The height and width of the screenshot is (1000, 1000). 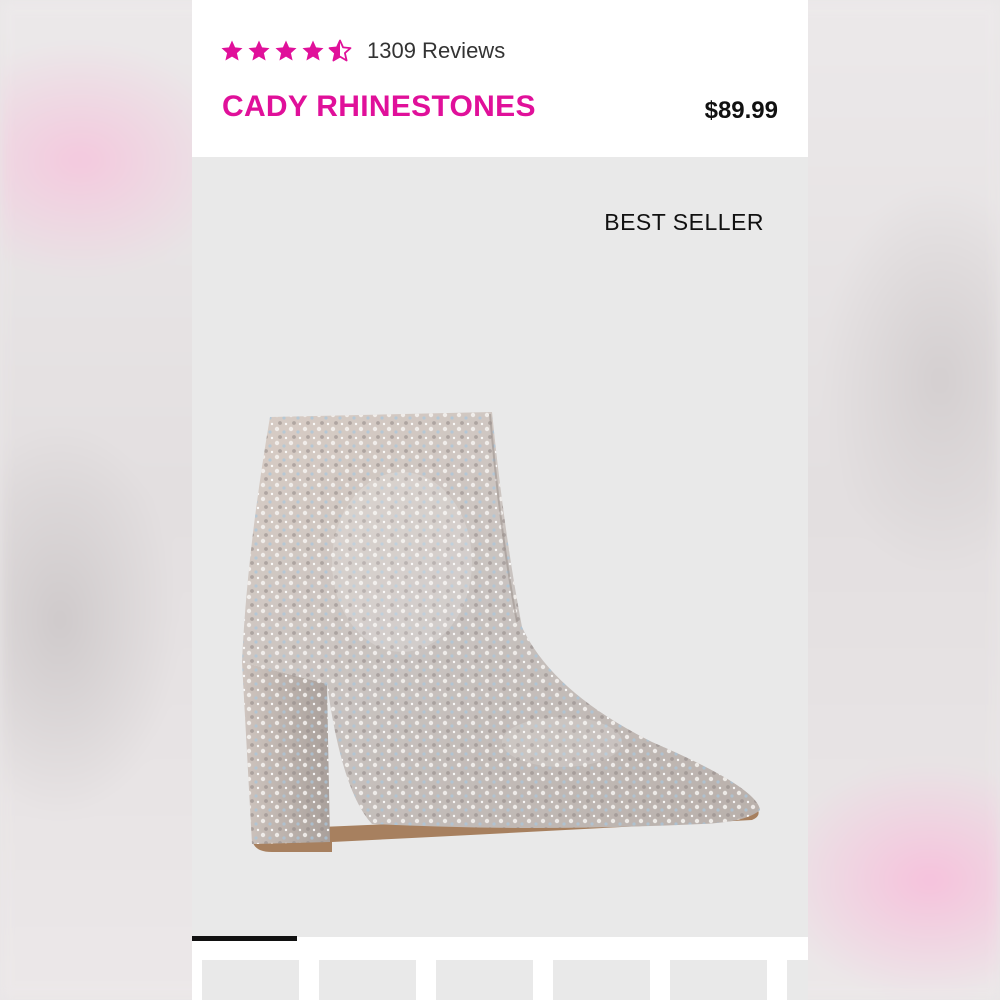 I want to click on thumbnail-strip, so click(x=500, y=972).